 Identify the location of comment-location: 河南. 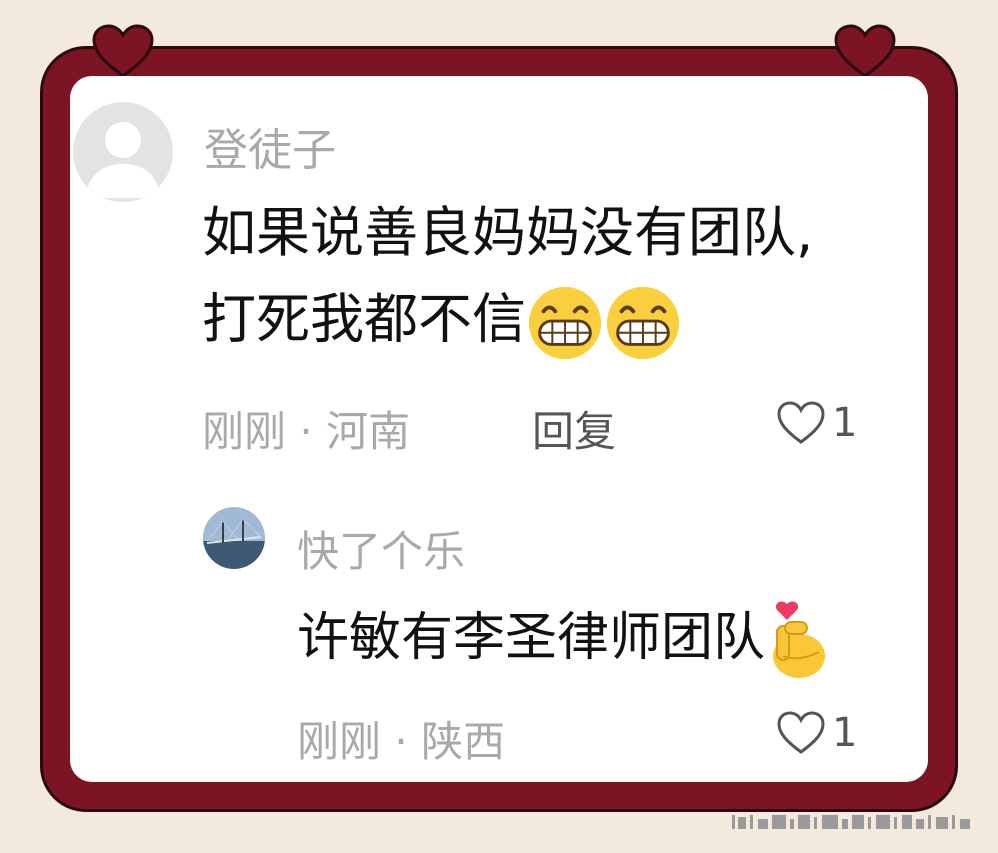
(368, 431).